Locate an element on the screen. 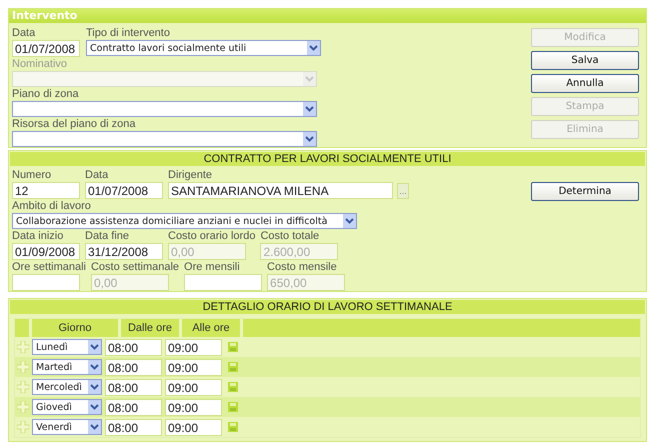  field-label: Numero is located at coordinates (32, 175).